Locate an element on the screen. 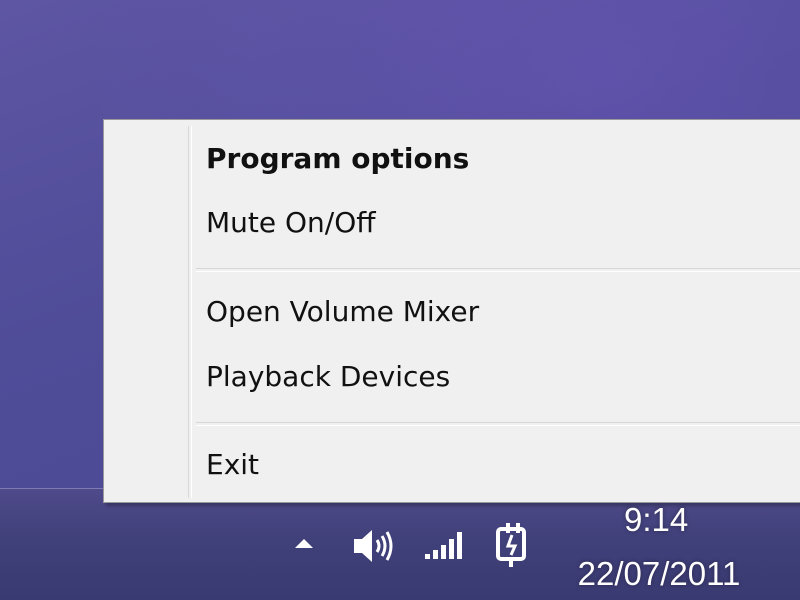 The image size is (800, 600). menu-item-open-volume-mixer: Open Volume Mixer is located at coordinates (497, 312).